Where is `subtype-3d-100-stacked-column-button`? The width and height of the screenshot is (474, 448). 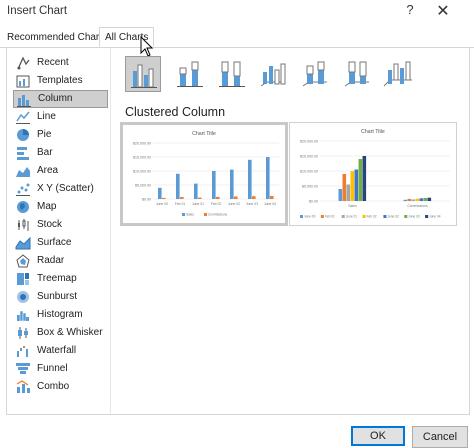
subtype-3d-100-stacked-column-button is located at coordinates (357, 74).